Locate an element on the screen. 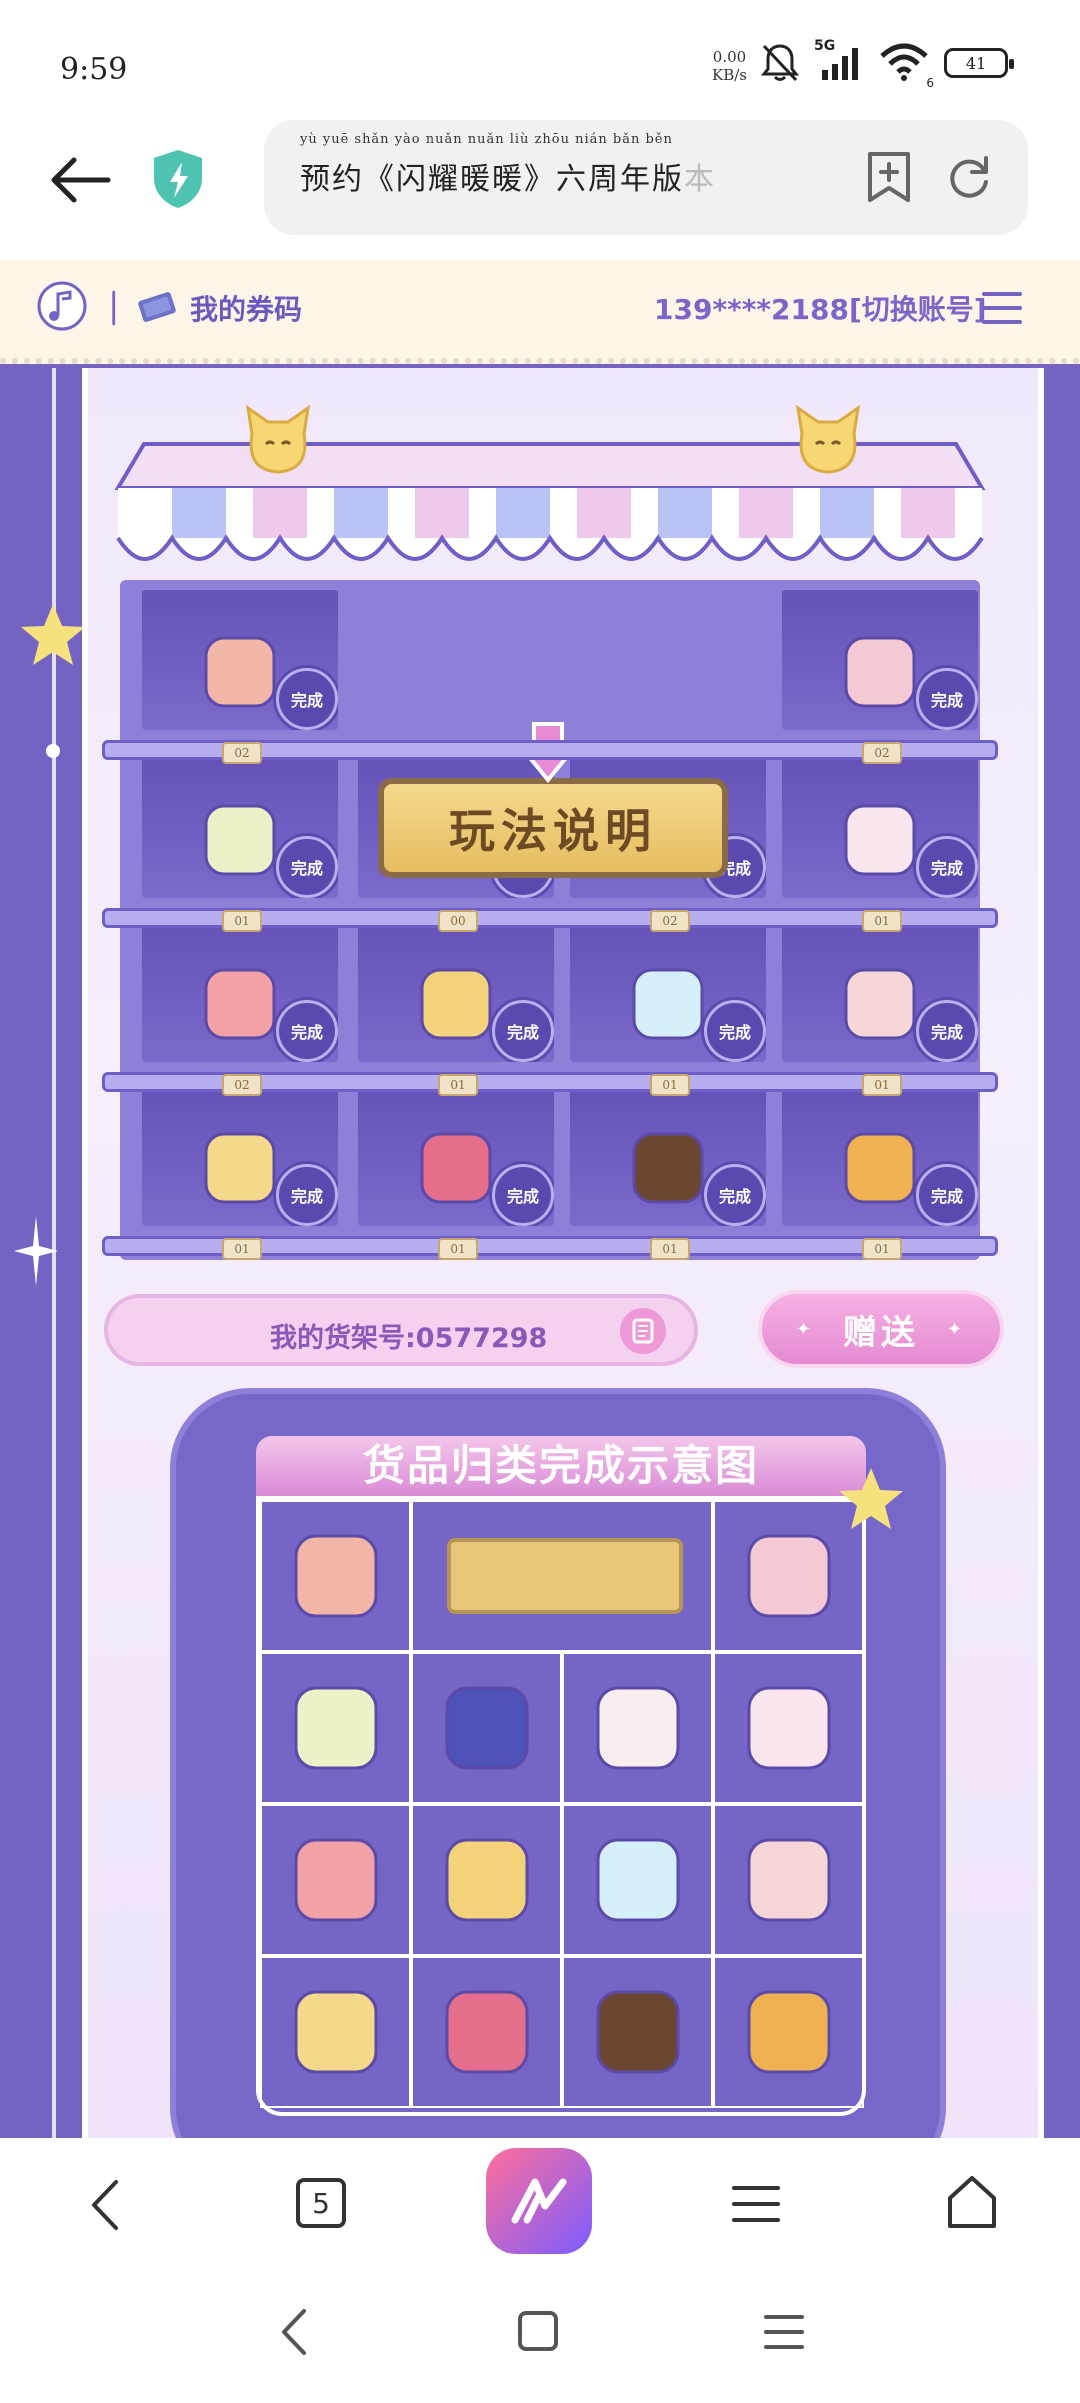  network-speed: 0.00 KB/s is located at coordinates (729, 66).